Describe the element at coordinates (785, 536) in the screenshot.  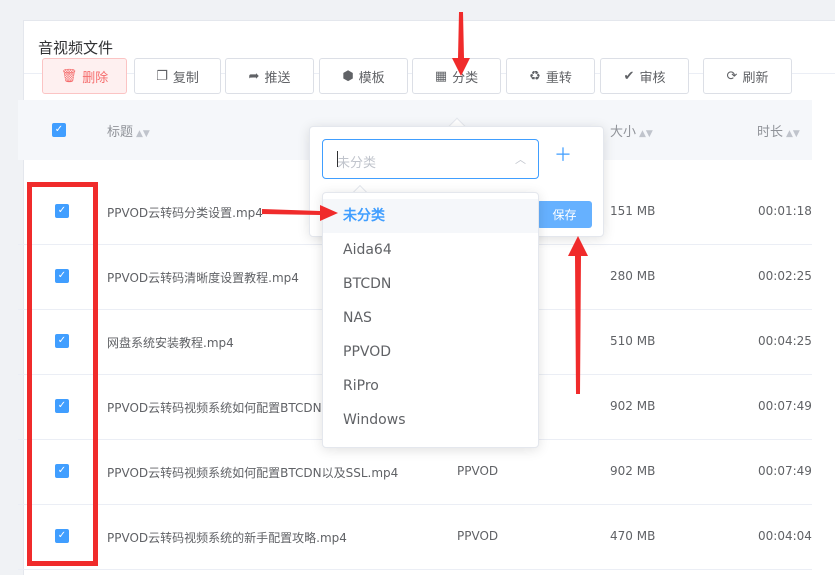
I see `row-duration: 00:04:04` at that location.